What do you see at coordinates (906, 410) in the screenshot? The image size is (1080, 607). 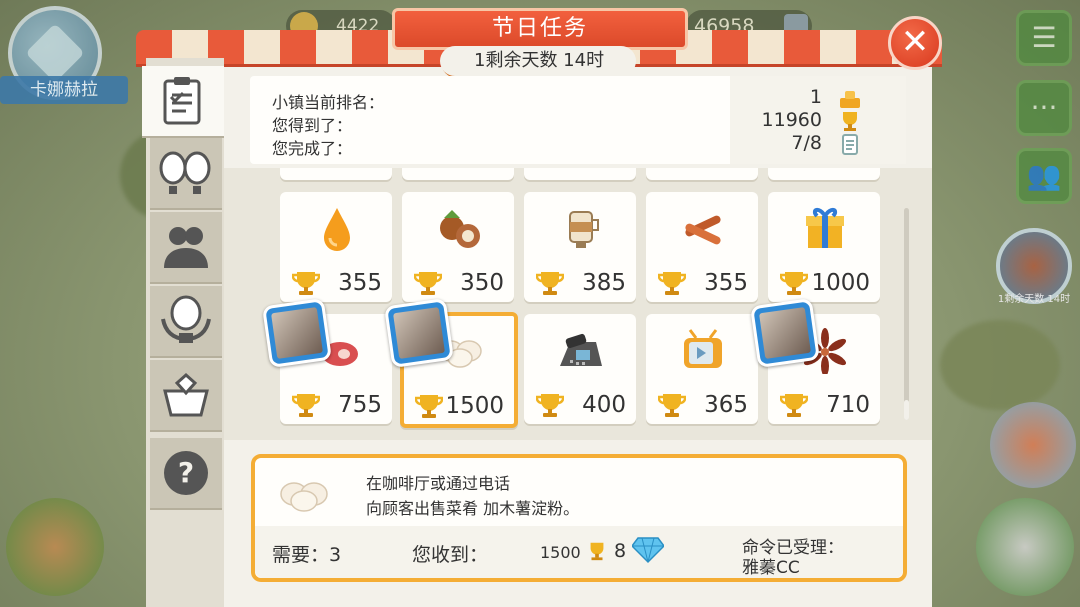 I see `scrollbar-thumb` at bounding box center [906, 410].